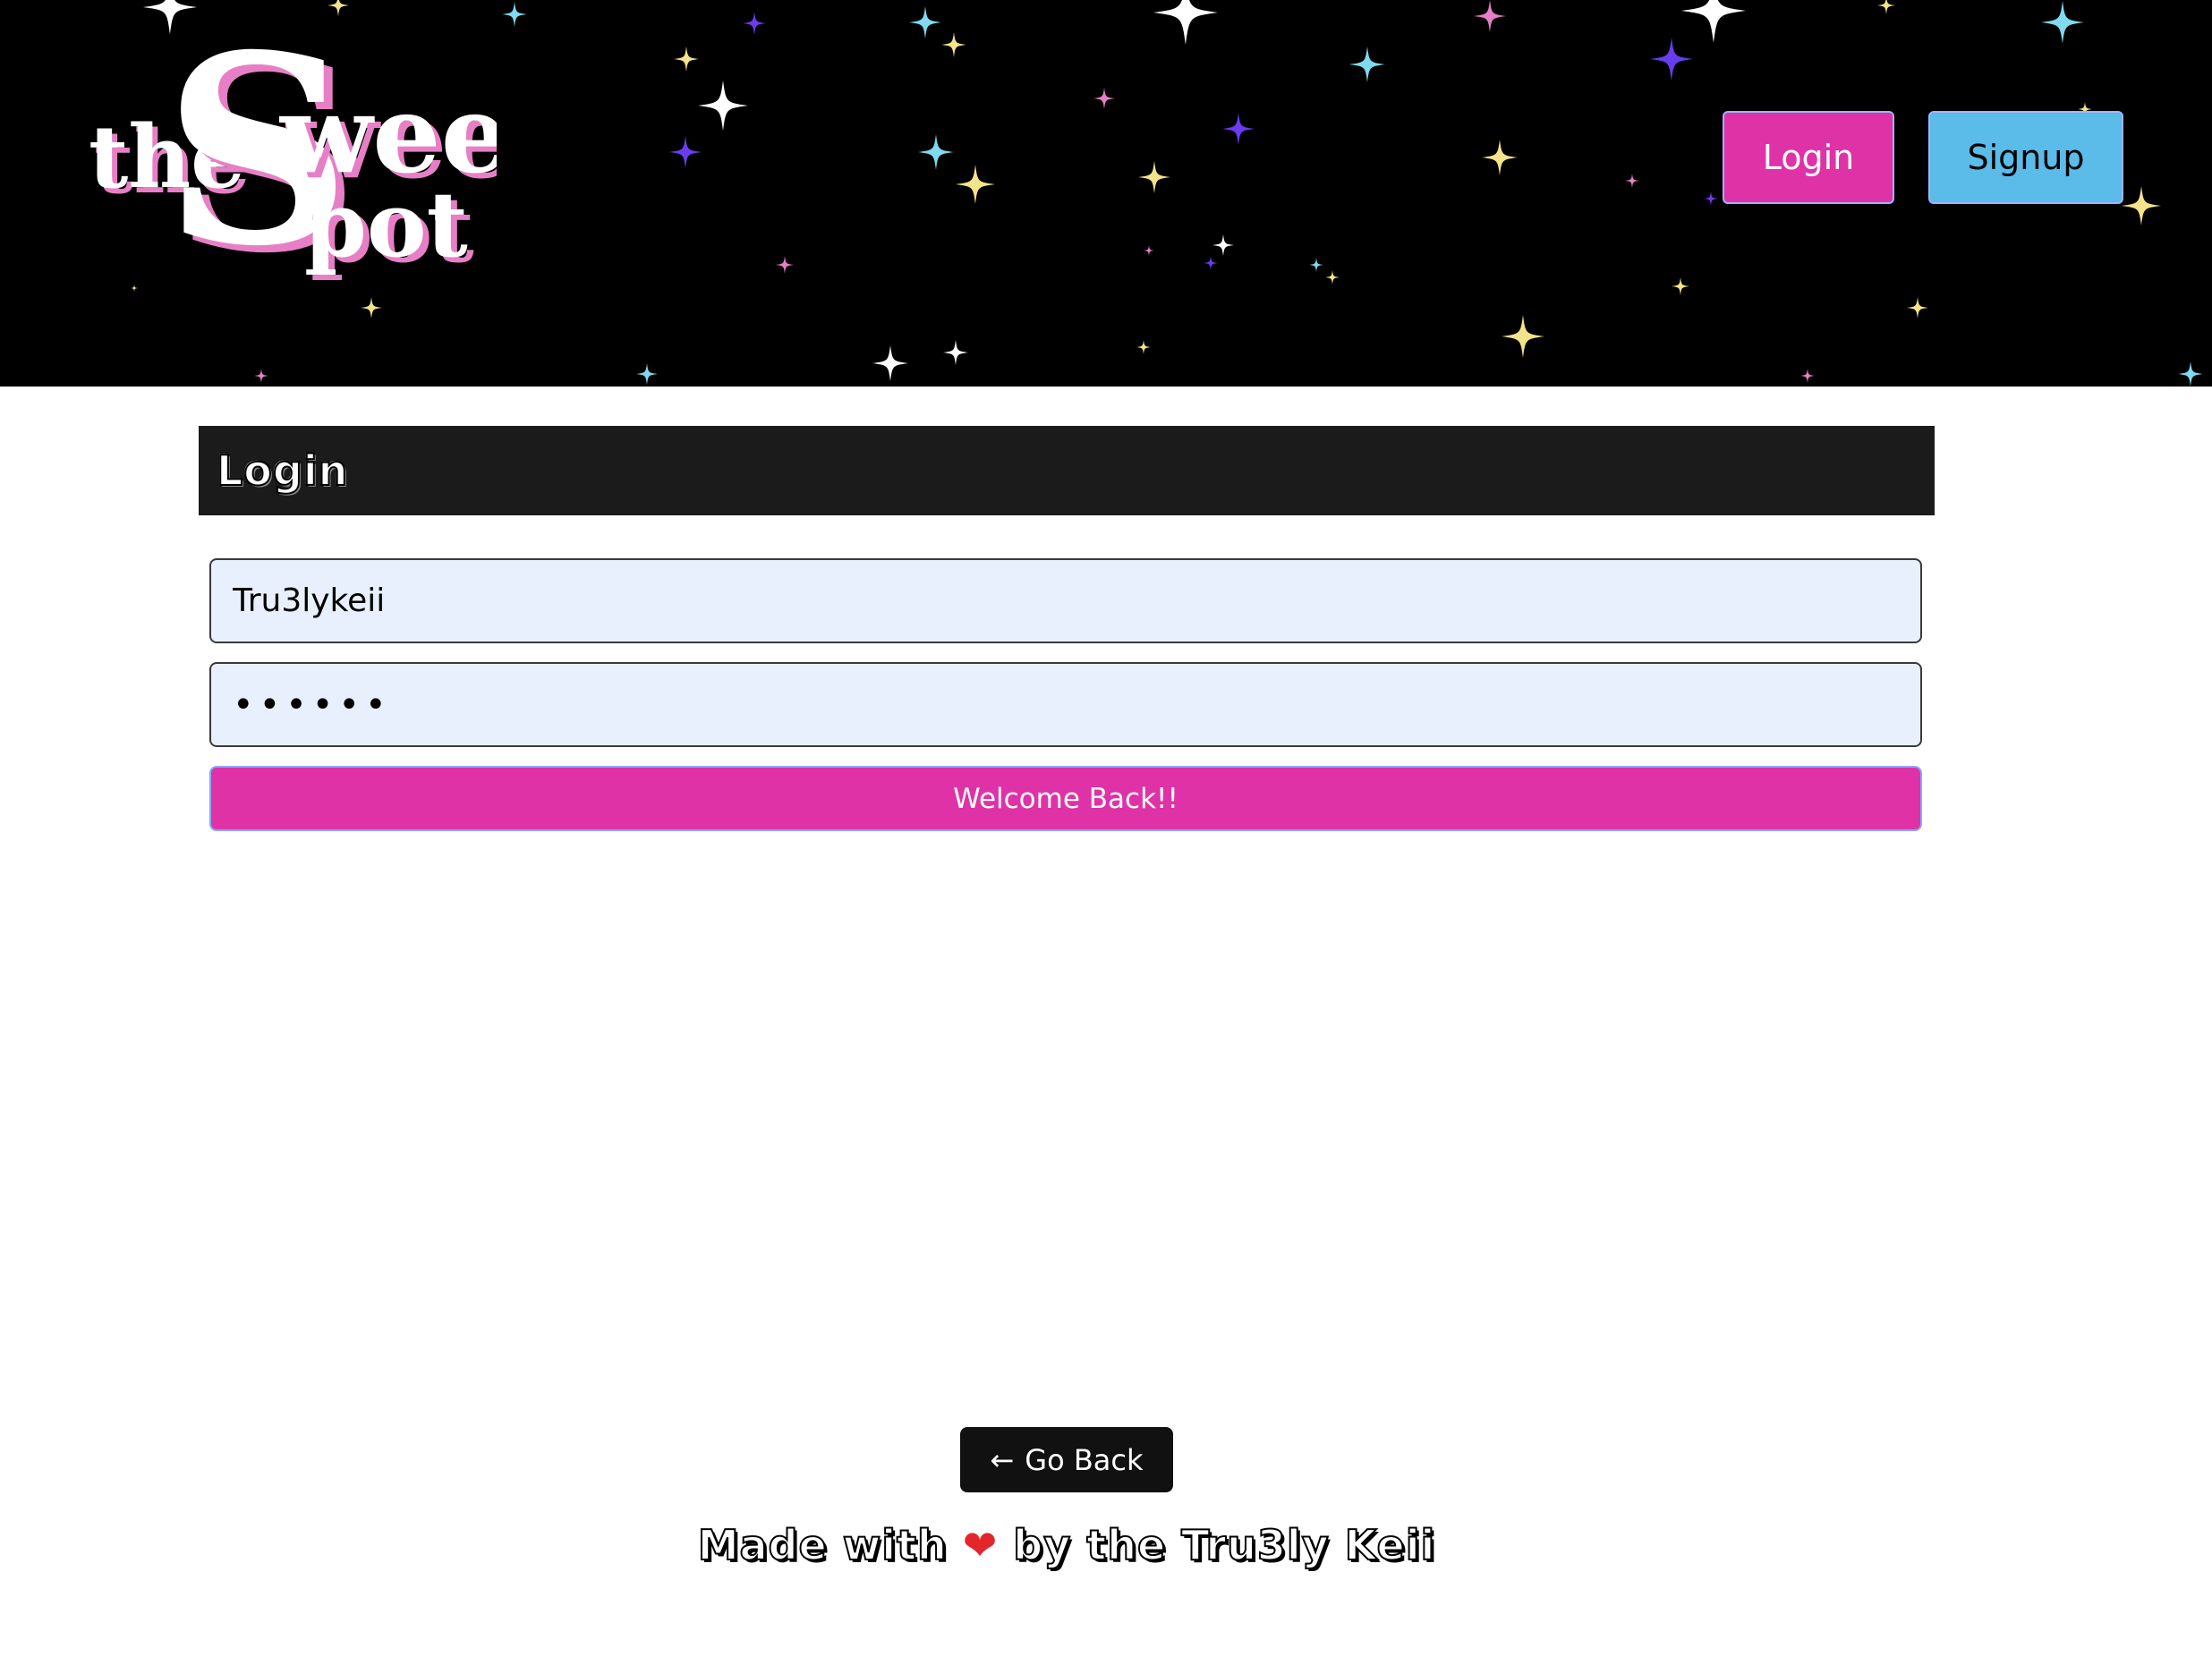 The width and height of the screenshot is (2212, 1657). Describe the element at coordinates (822, 1545) in the screenshot. I see `credit-prefix: Made with` at that location.